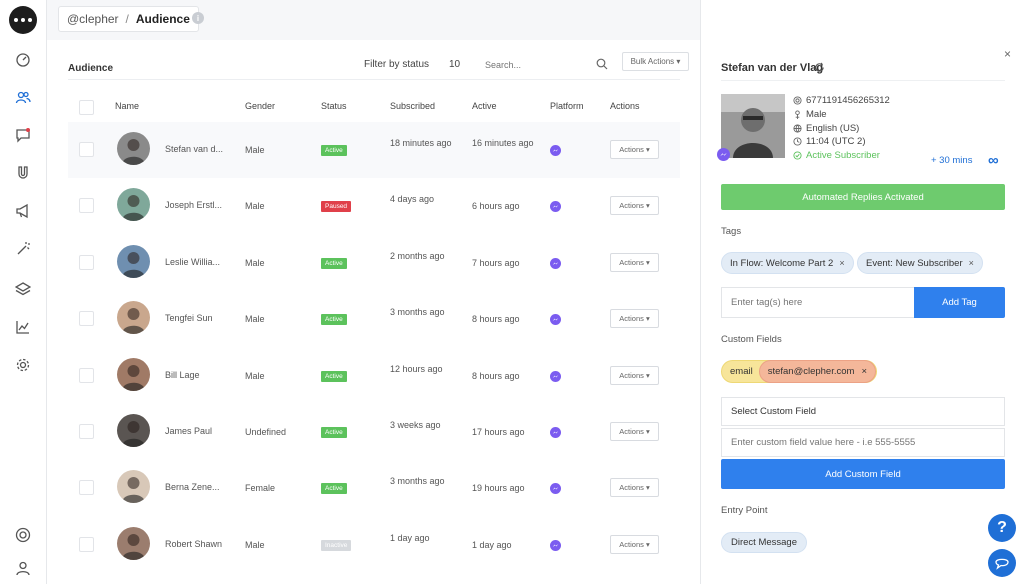  Describe the element at coordinates (993, 160) in the screenshot. I see `infinity-icon: ∞` at that location.